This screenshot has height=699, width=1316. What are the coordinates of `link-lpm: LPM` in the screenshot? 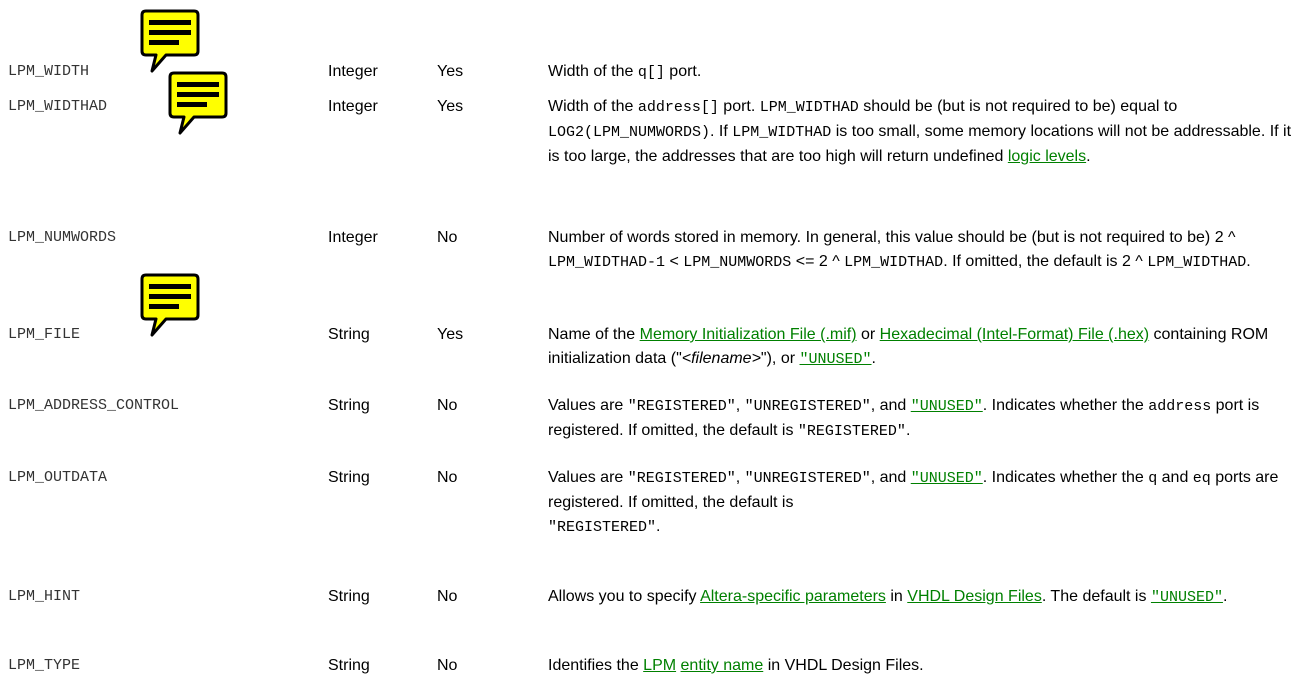 It's located at (659, 665).